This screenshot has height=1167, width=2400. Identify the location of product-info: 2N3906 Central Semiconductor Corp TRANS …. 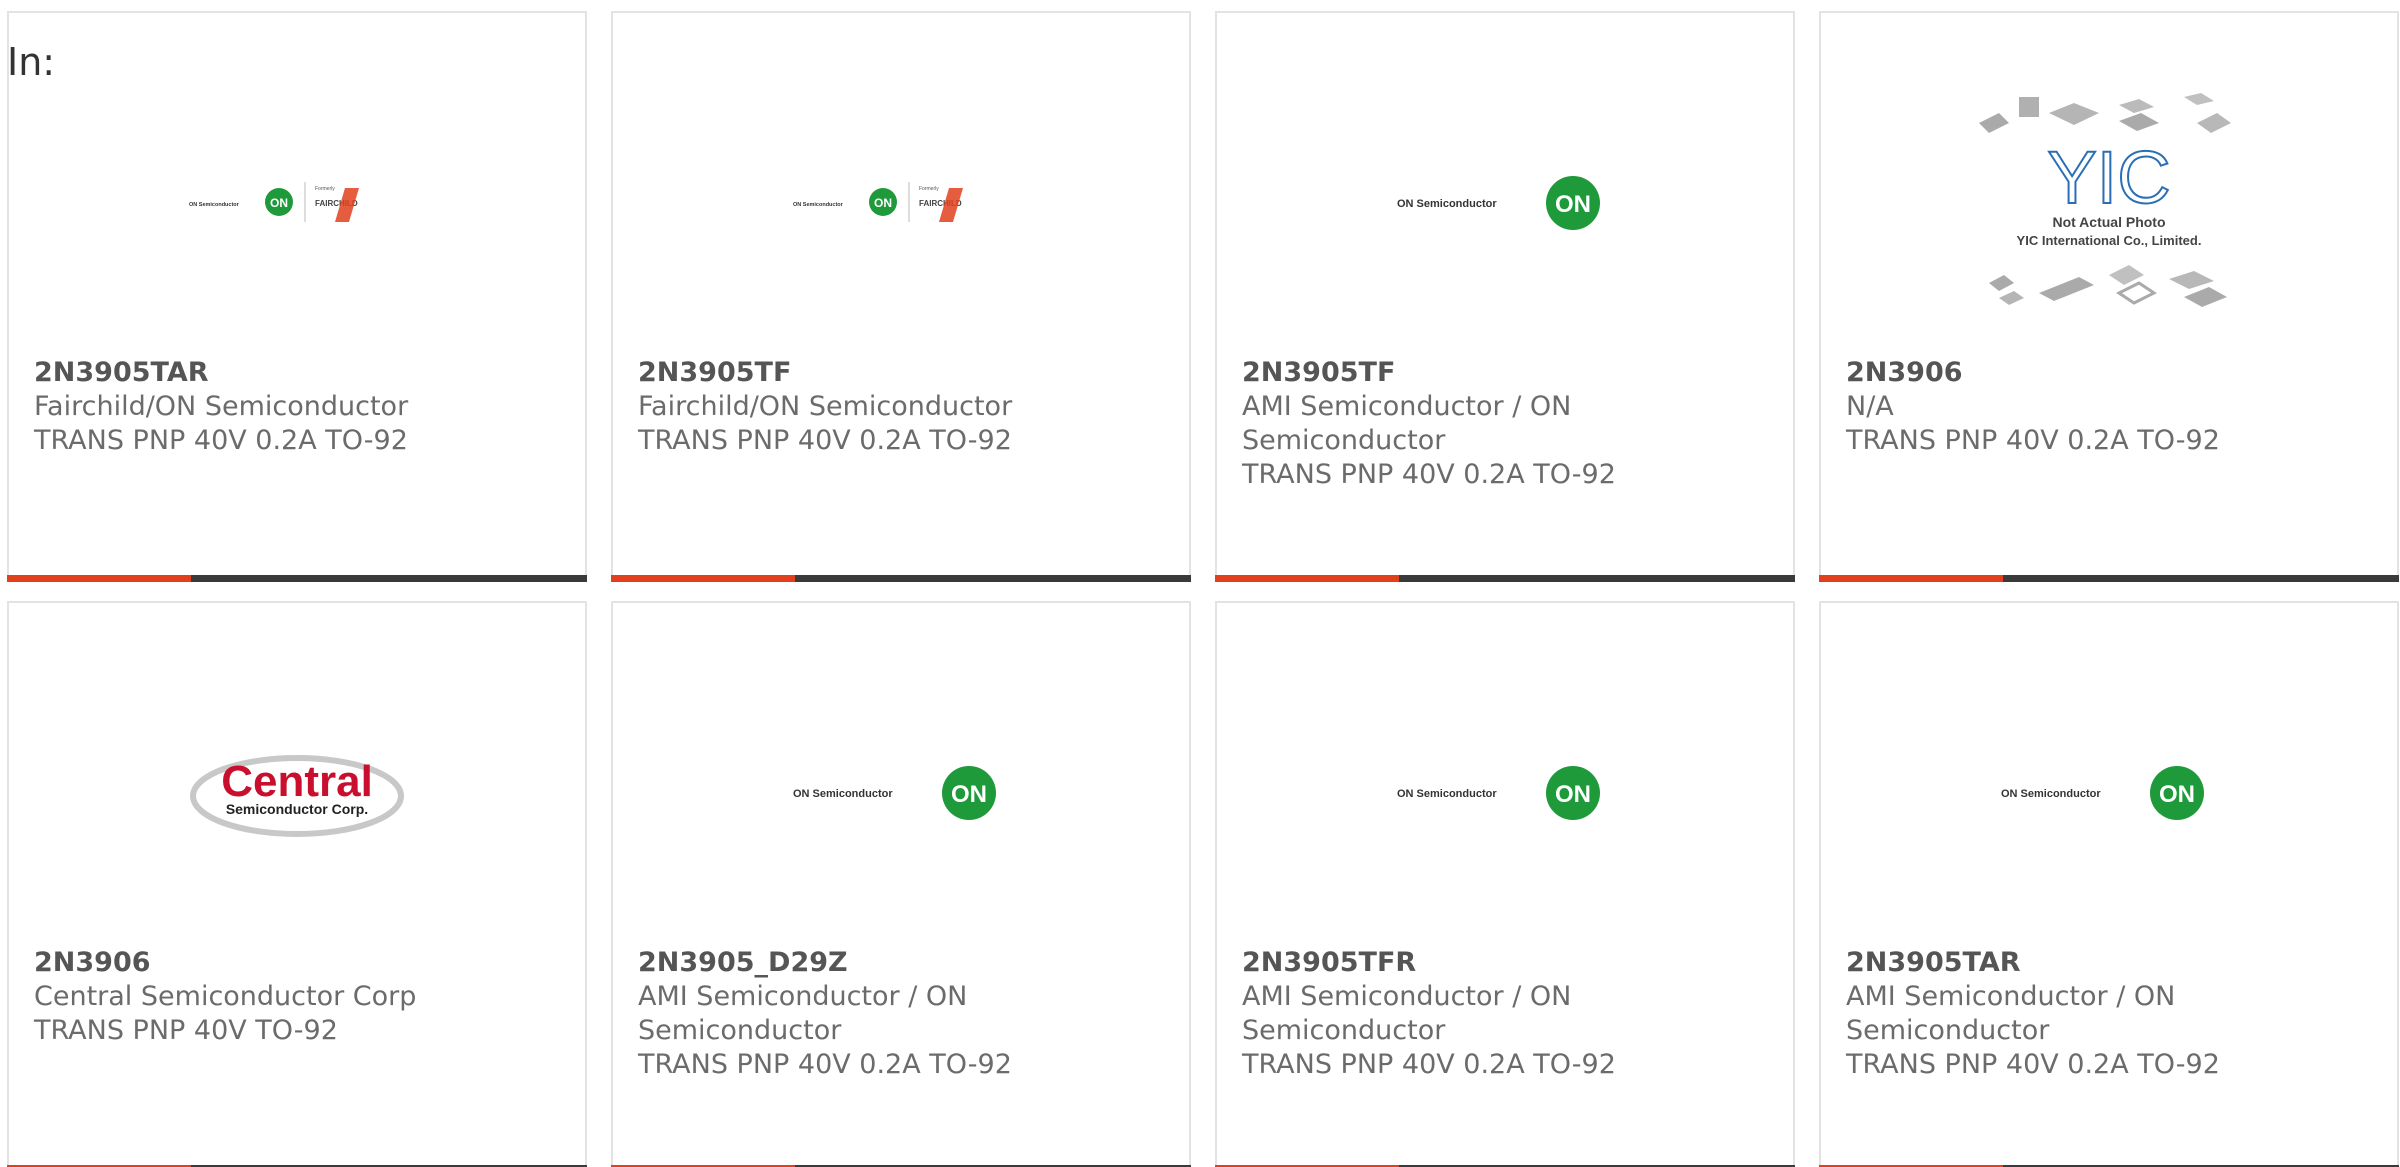
(289, 997).